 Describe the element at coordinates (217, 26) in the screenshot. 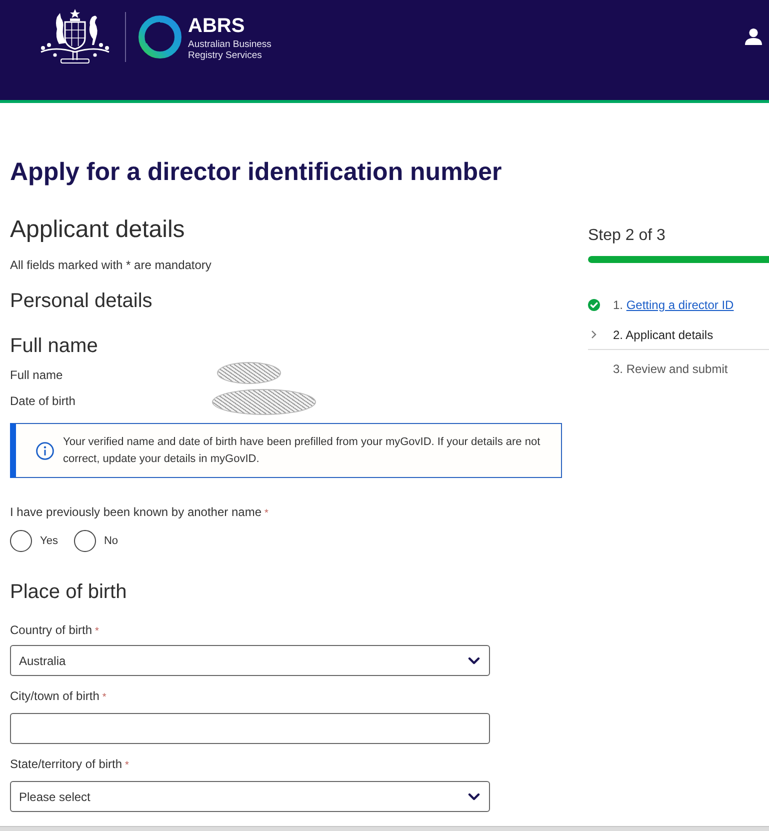

I see `brand-name: ABRS` at that location.